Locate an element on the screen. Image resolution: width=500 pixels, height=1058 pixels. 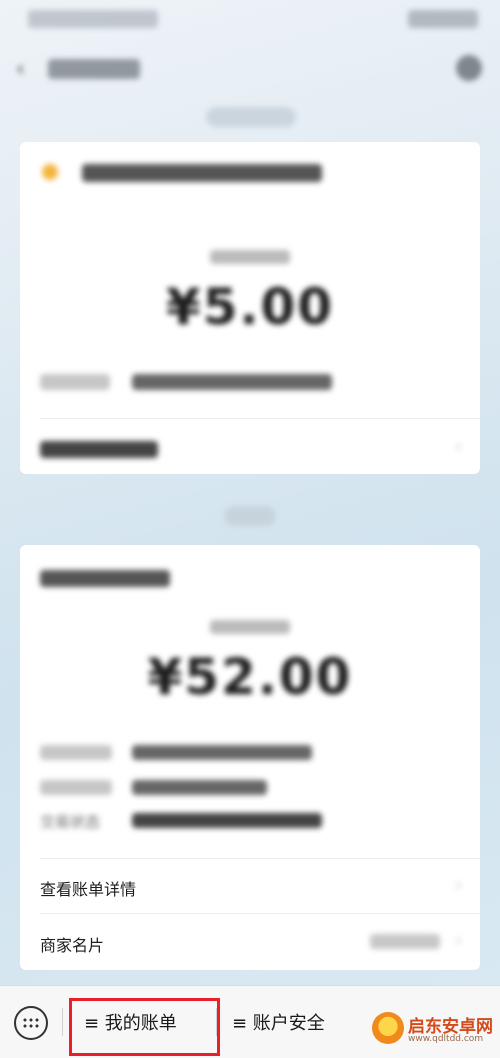
gear-icon is located at coordinates (469, 68).